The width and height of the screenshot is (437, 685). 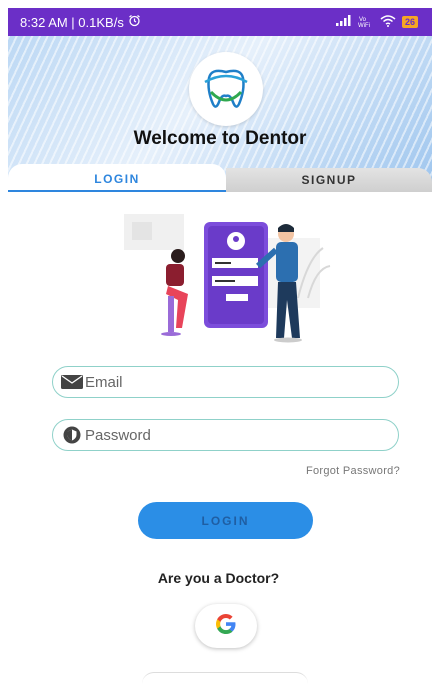 What do you see at coordinates (134, 22) in the screenshot?
I see `alarm-icon` at bounding box center [134, 22].